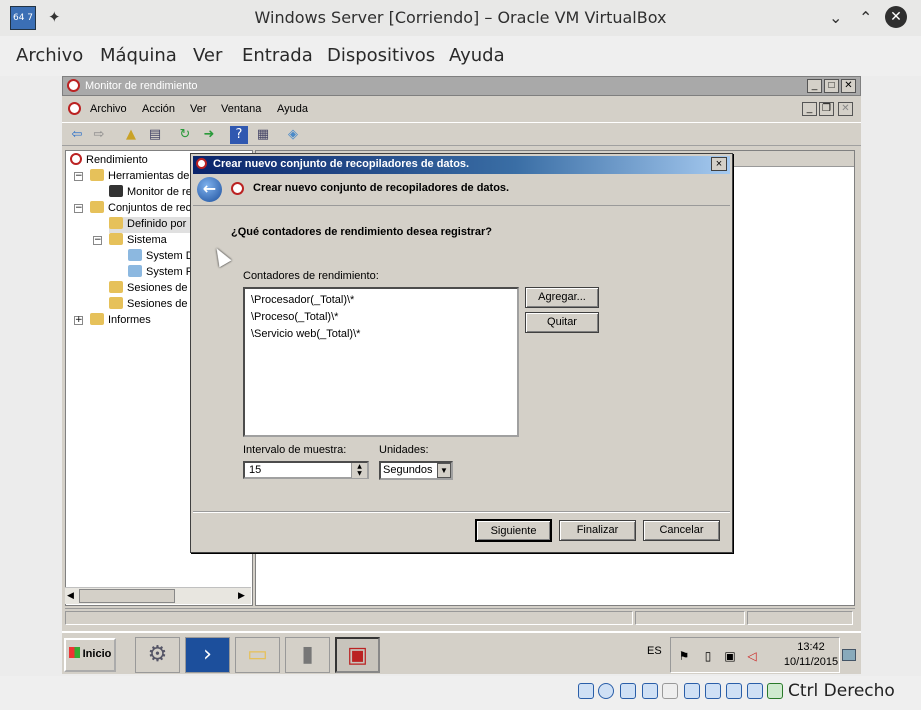  What do you see at coordinates (73, 85) in the screenshot?
I see `perfmon-app-icon` at bounding box center [73, 85].